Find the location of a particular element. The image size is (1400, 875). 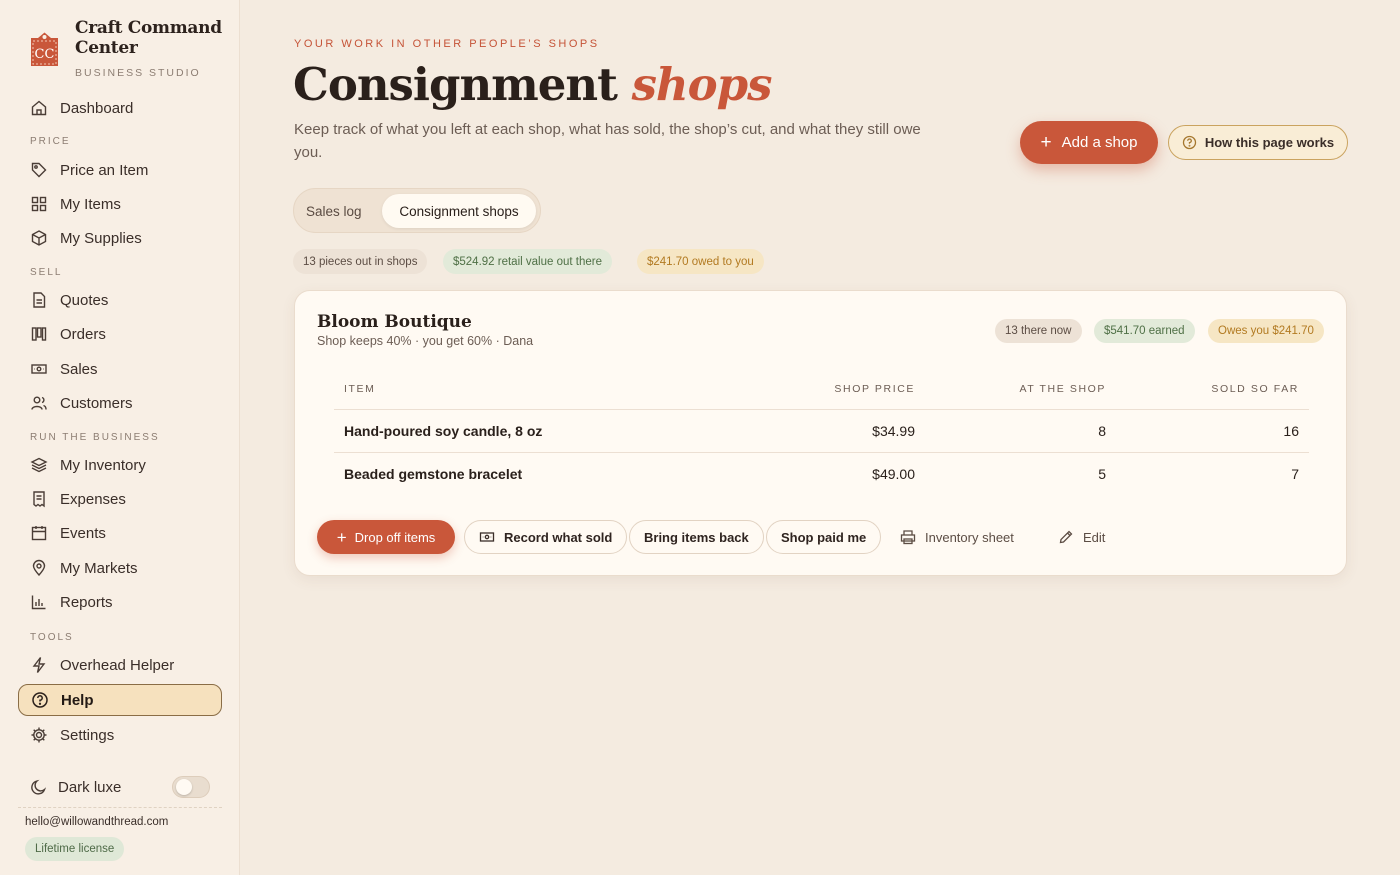

map-pin-icon is located at coordinates (39, 568).